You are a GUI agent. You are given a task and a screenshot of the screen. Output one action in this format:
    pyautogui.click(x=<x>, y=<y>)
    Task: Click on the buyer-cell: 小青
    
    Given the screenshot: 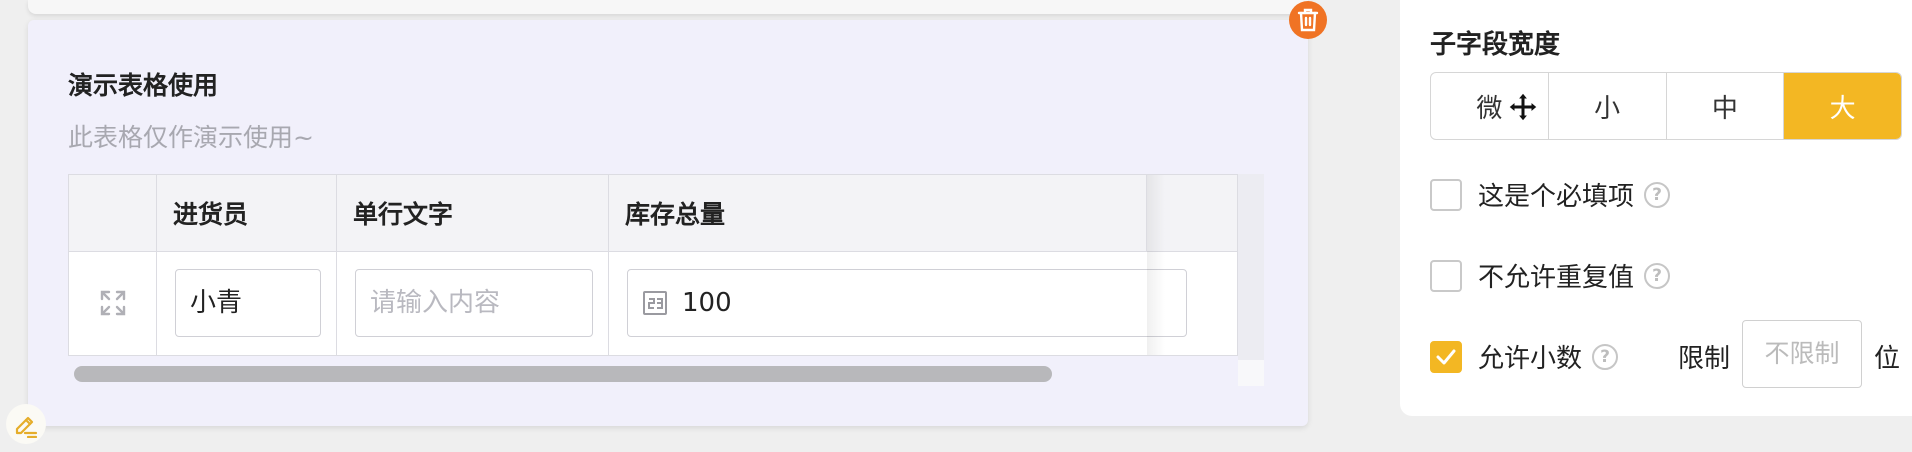 What is the action you would take?
    pyautogui.click(x=247, y=304)
    